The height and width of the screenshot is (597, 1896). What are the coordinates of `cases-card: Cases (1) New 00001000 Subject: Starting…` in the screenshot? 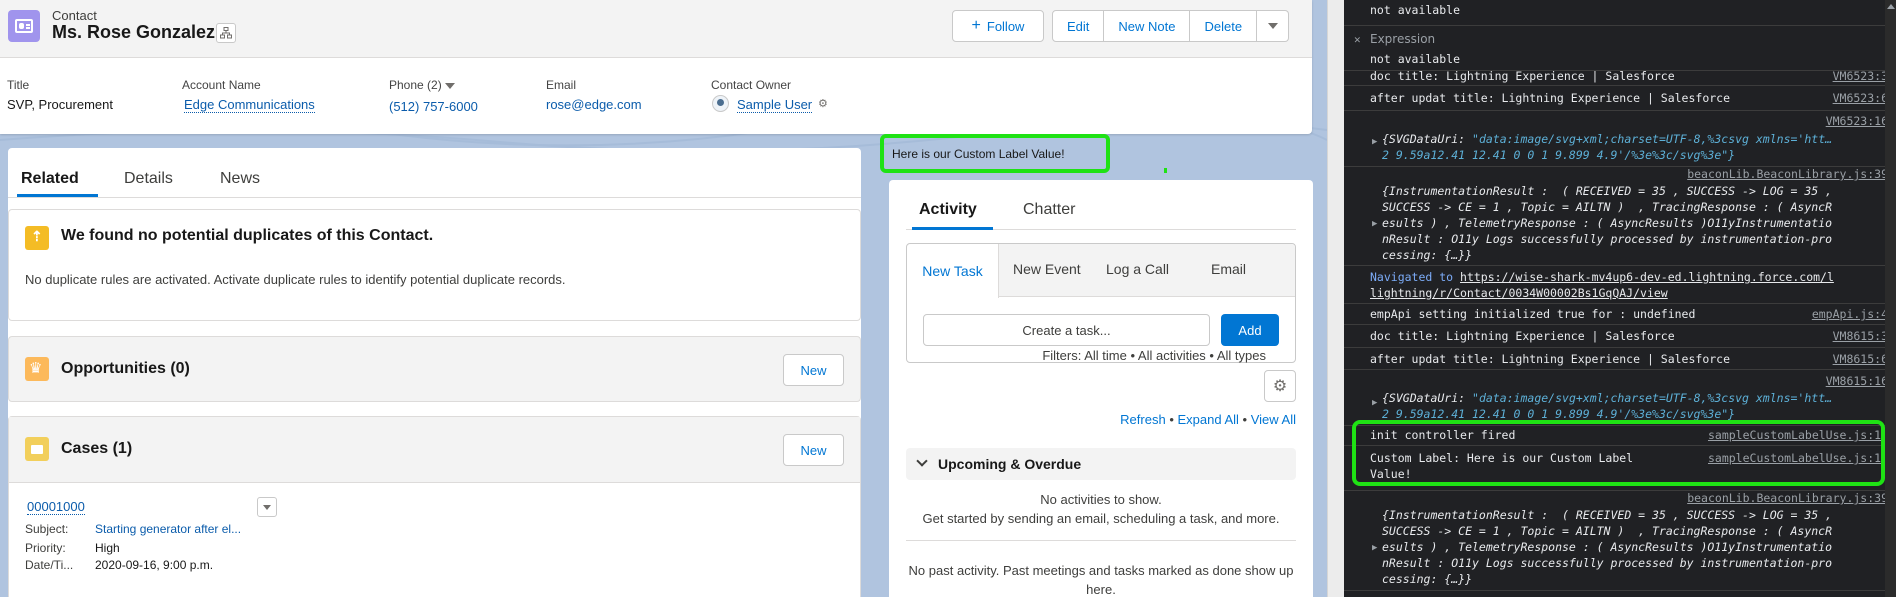 It's located at (434, 506).